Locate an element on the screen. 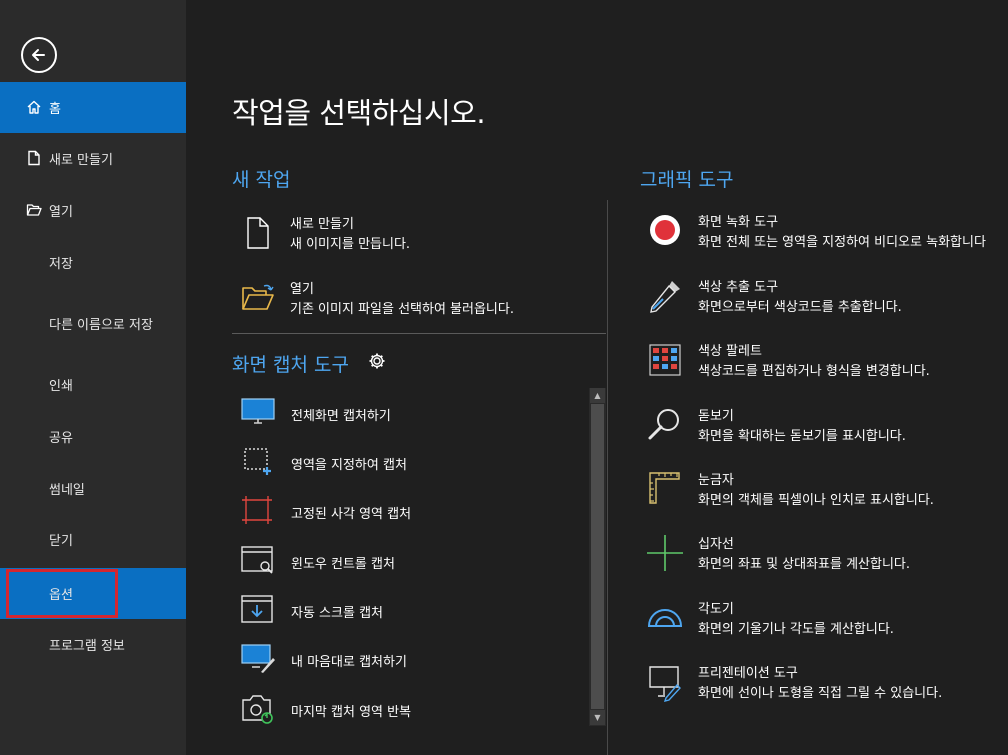 The height and width of the screenshot is (755, 1008). back-button is located at coordinates (39, 55).